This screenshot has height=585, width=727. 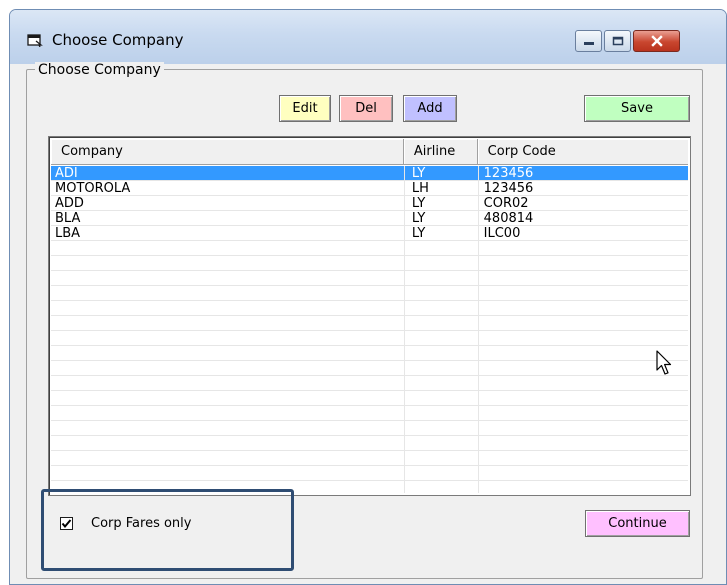 I want to click on table-row: BLA LY 480814, so click(x=369, y=218).